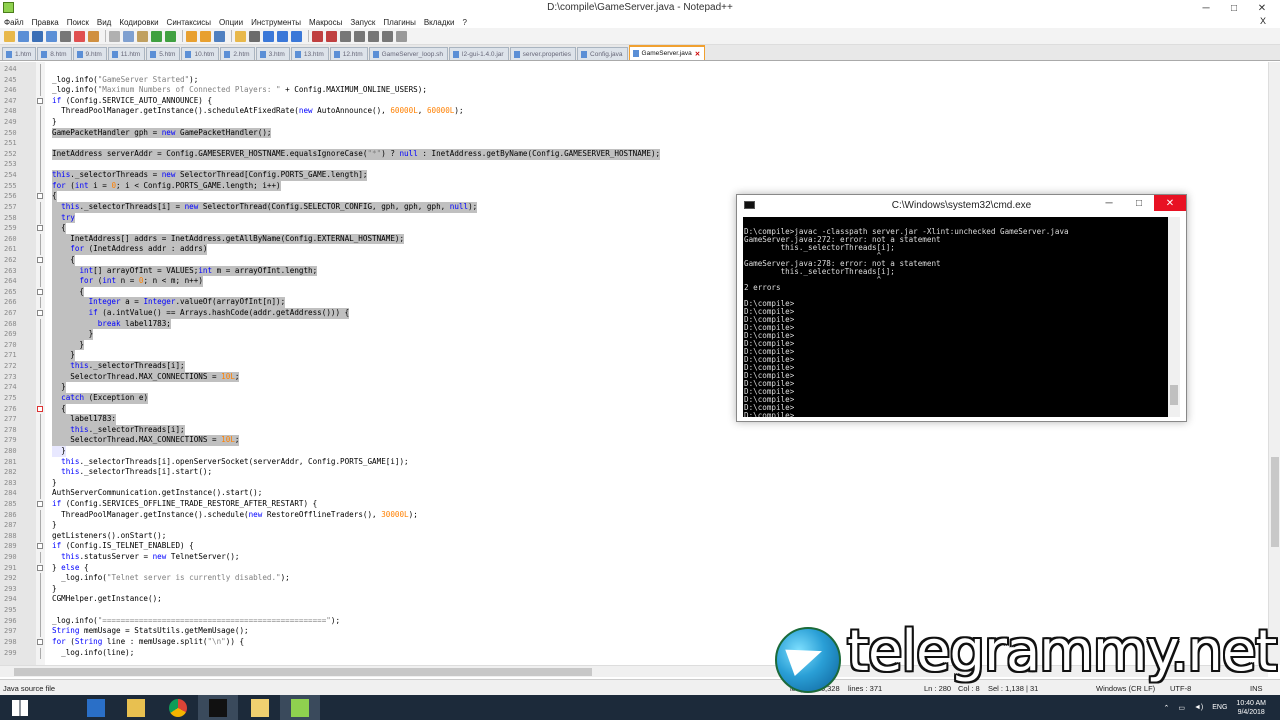  What do you see at coordinates (178, 707) in the screenshot?
I see `taskbar-chrome-button` at bounding box center [178, 707].